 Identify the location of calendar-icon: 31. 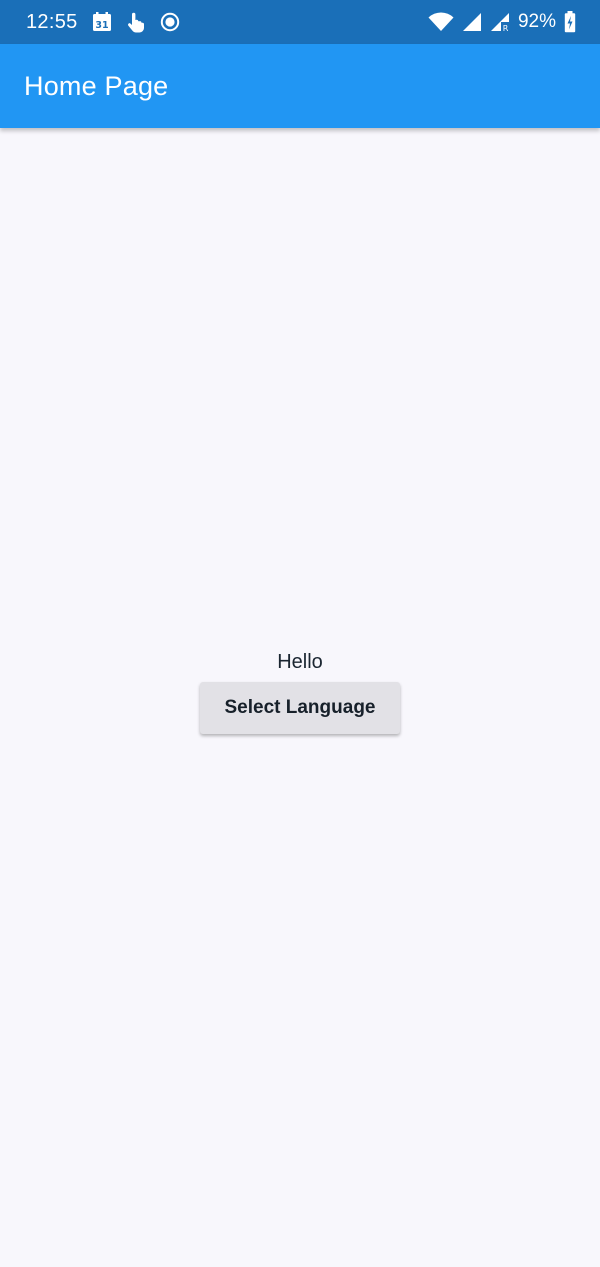
(102, 22).